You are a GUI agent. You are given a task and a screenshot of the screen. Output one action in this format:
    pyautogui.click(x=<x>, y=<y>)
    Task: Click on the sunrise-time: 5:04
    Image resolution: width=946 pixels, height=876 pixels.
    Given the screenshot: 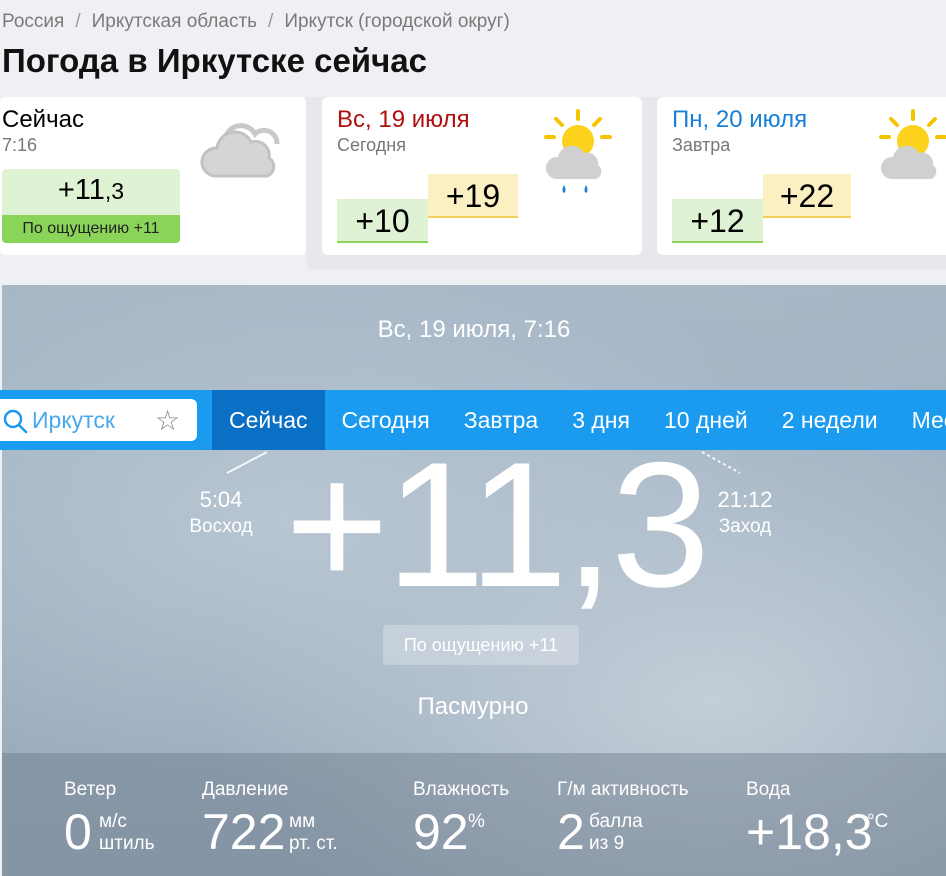 What is the action you would take?
    pyautogui.click(x=221, y=499)
    